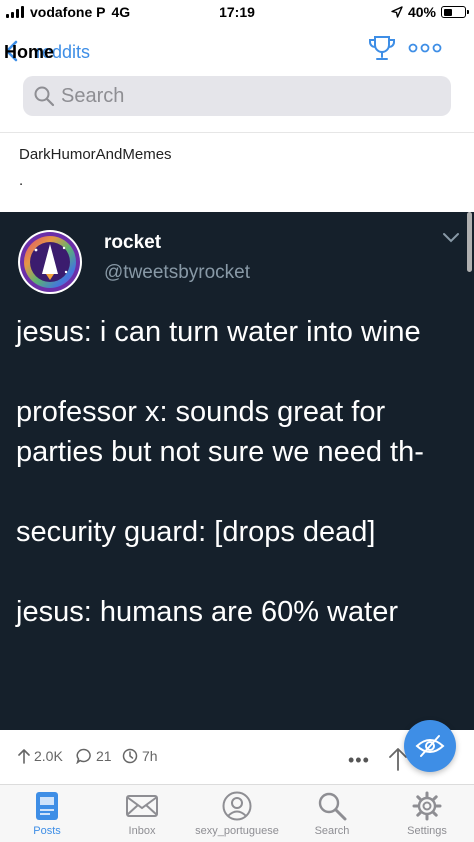 The width and height of the screenshot is (474, 842). I want to click on status-bar: vodafone P 4G 17:19 40%, so click(237, 12).